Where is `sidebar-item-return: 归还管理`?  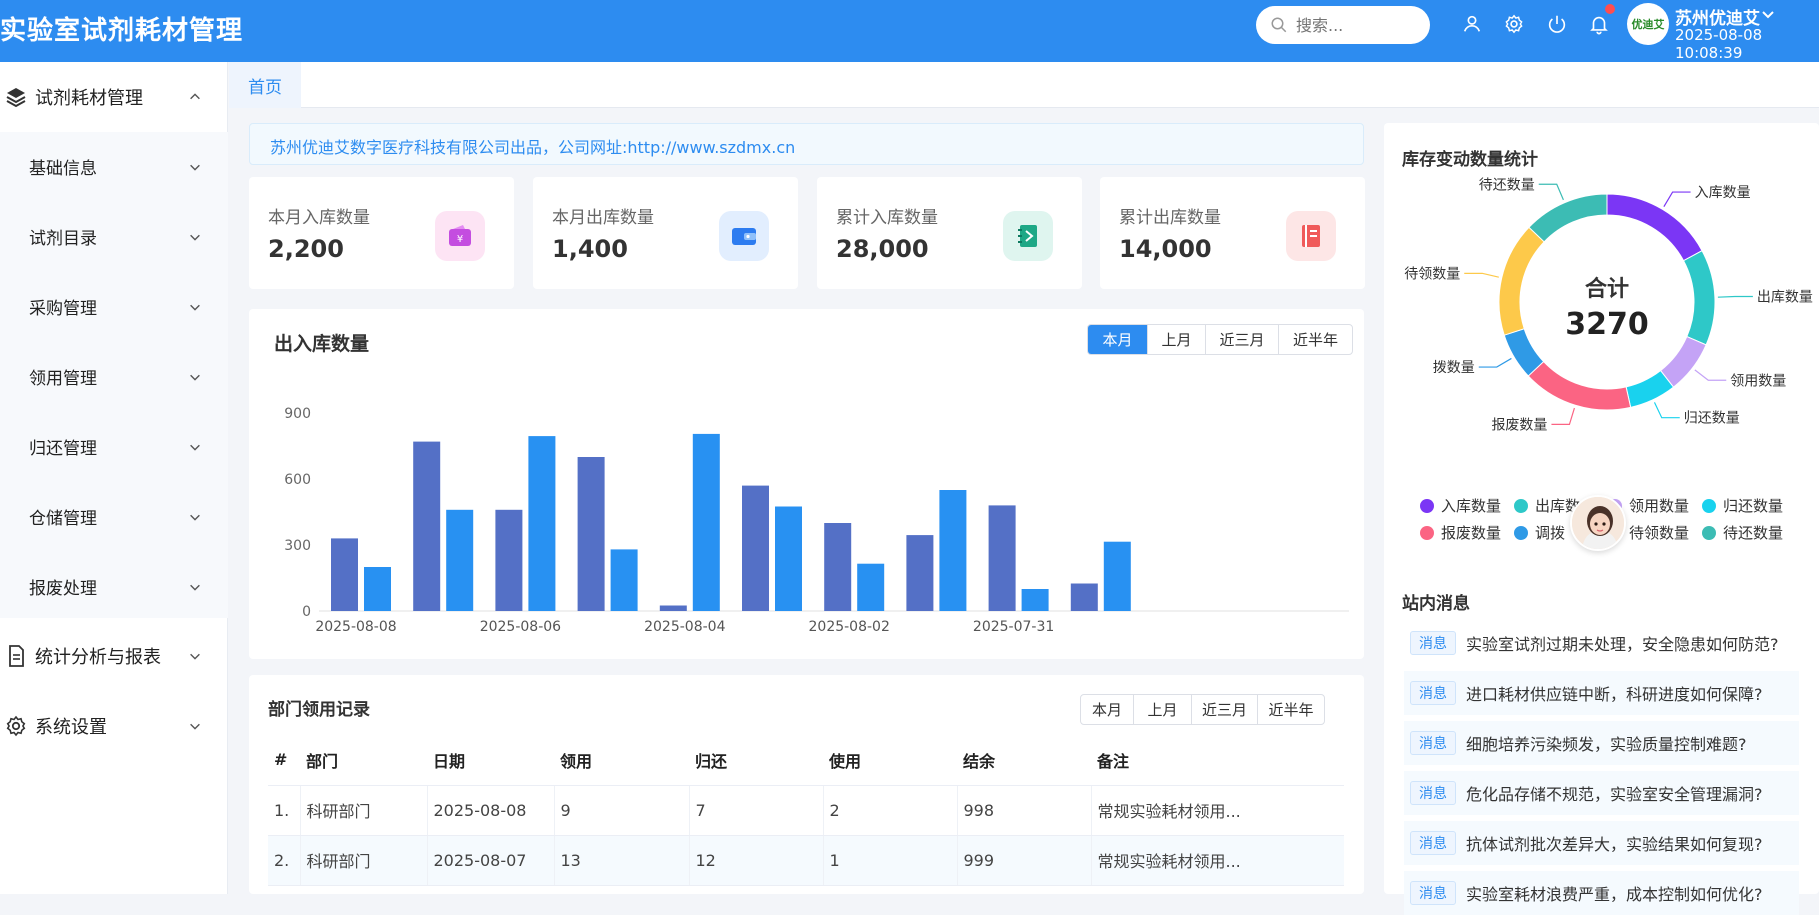 sidebar-item-return: 归还管理 is located at coordinates (114, 447).